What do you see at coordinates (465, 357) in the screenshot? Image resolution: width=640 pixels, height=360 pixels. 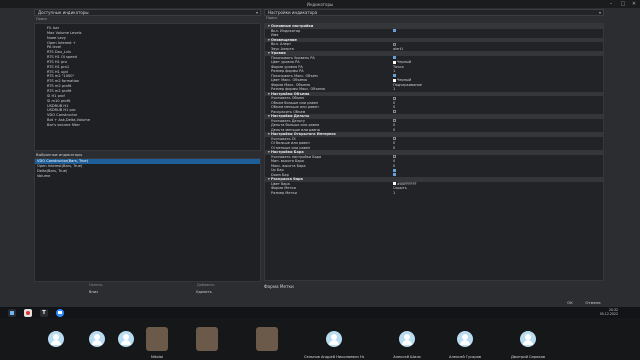 I see `participant-name: Алексей Гусаров` at bounding box center [465, 357].